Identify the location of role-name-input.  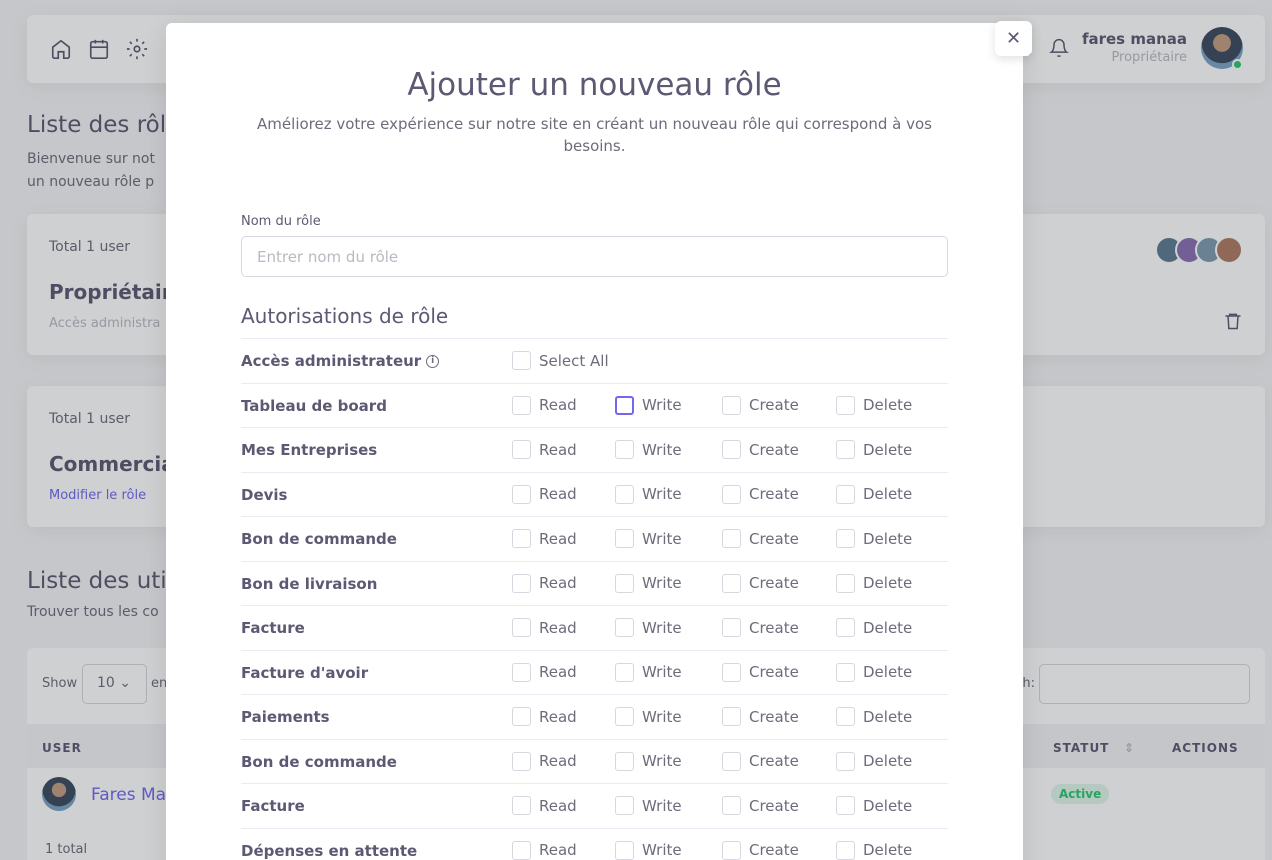
(594, 256).